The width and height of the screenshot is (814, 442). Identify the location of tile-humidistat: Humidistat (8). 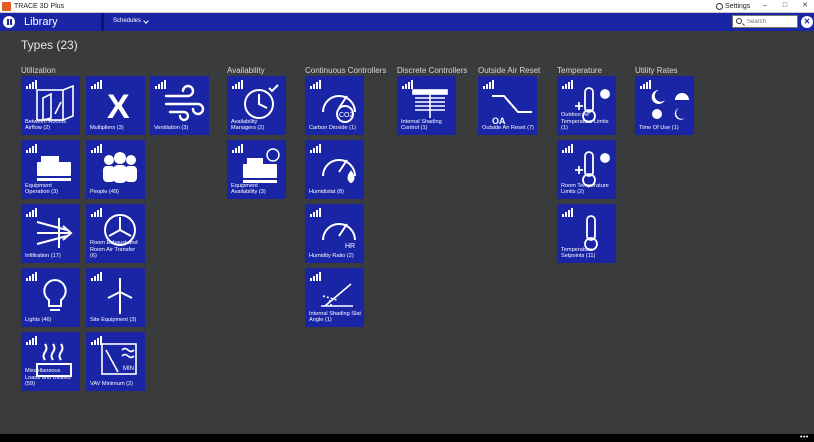
(334, 169).